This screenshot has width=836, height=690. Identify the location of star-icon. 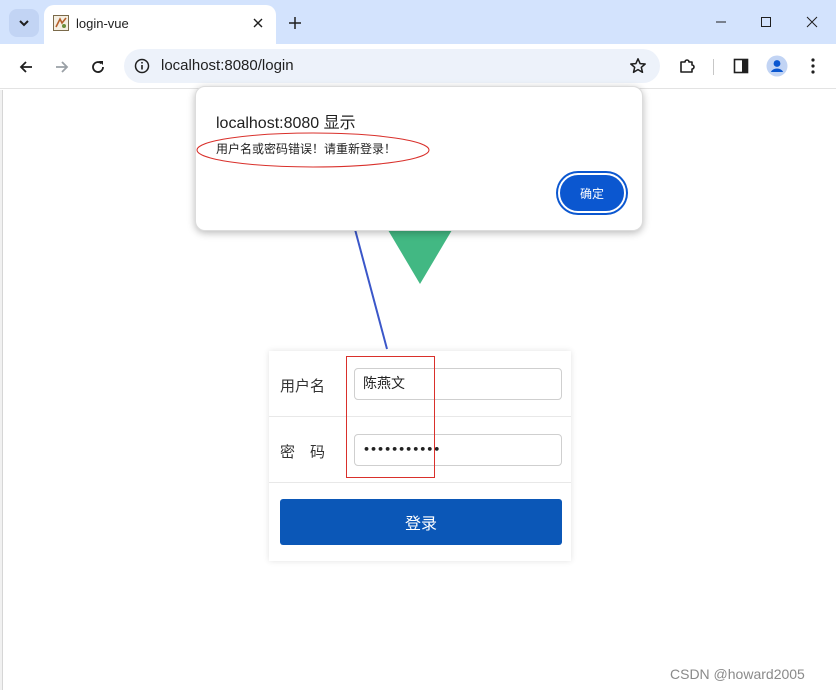
(638, 66).